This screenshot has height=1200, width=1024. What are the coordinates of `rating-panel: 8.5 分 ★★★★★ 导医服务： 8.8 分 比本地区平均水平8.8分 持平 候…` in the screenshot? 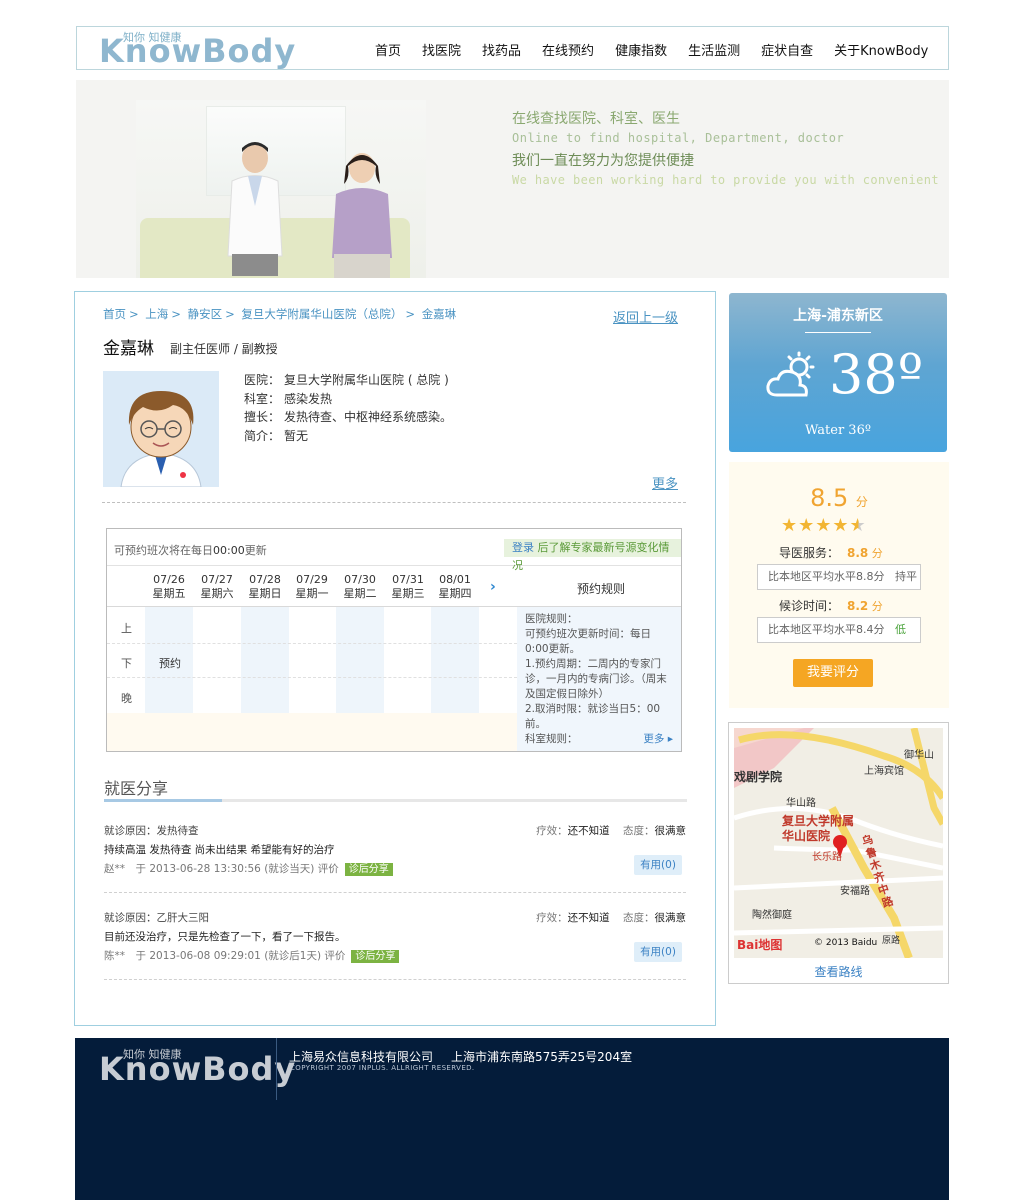 It's located at (839, 585).